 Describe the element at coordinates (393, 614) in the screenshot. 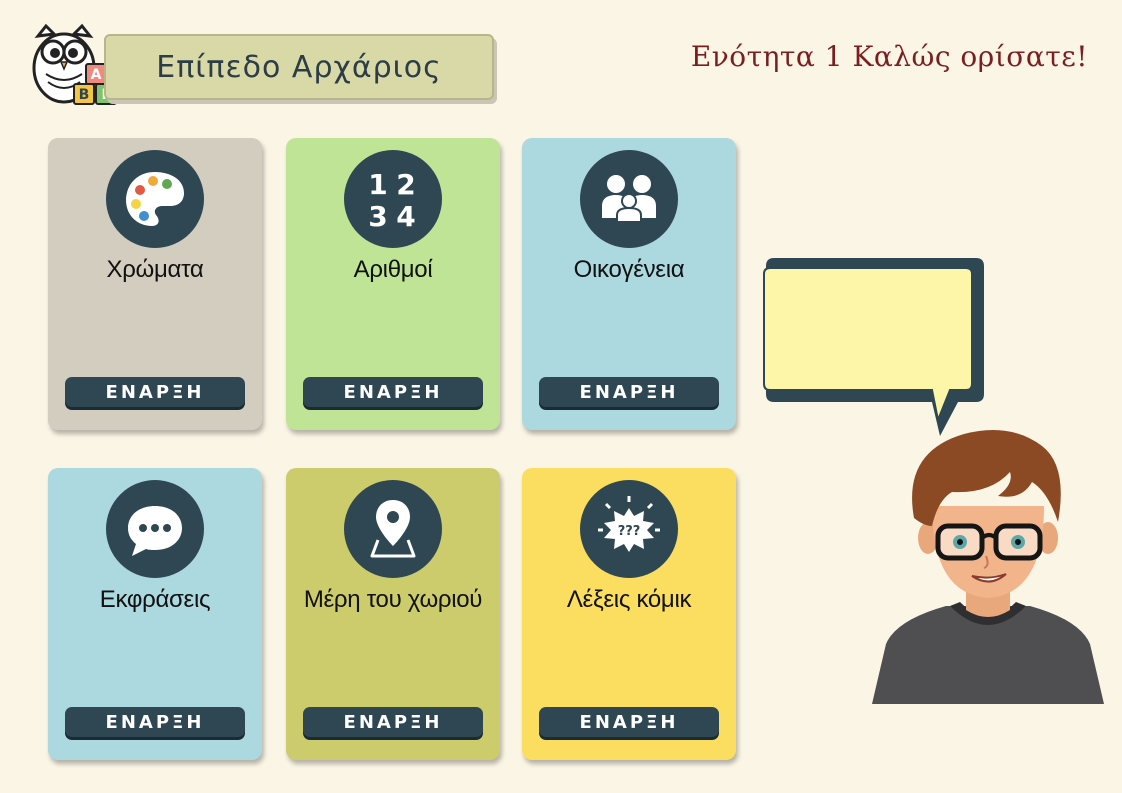

I see `card-village-places: Μέρη του χωριού ΕΝΑΡΞΗ` at that location.